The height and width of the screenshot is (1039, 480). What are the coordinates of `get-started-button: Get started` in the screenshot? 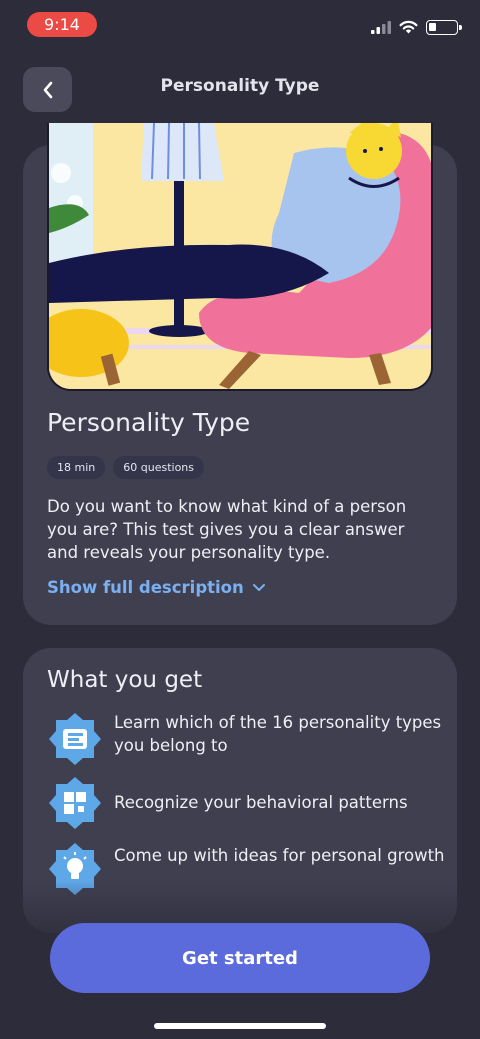 It's located at (240, 958).